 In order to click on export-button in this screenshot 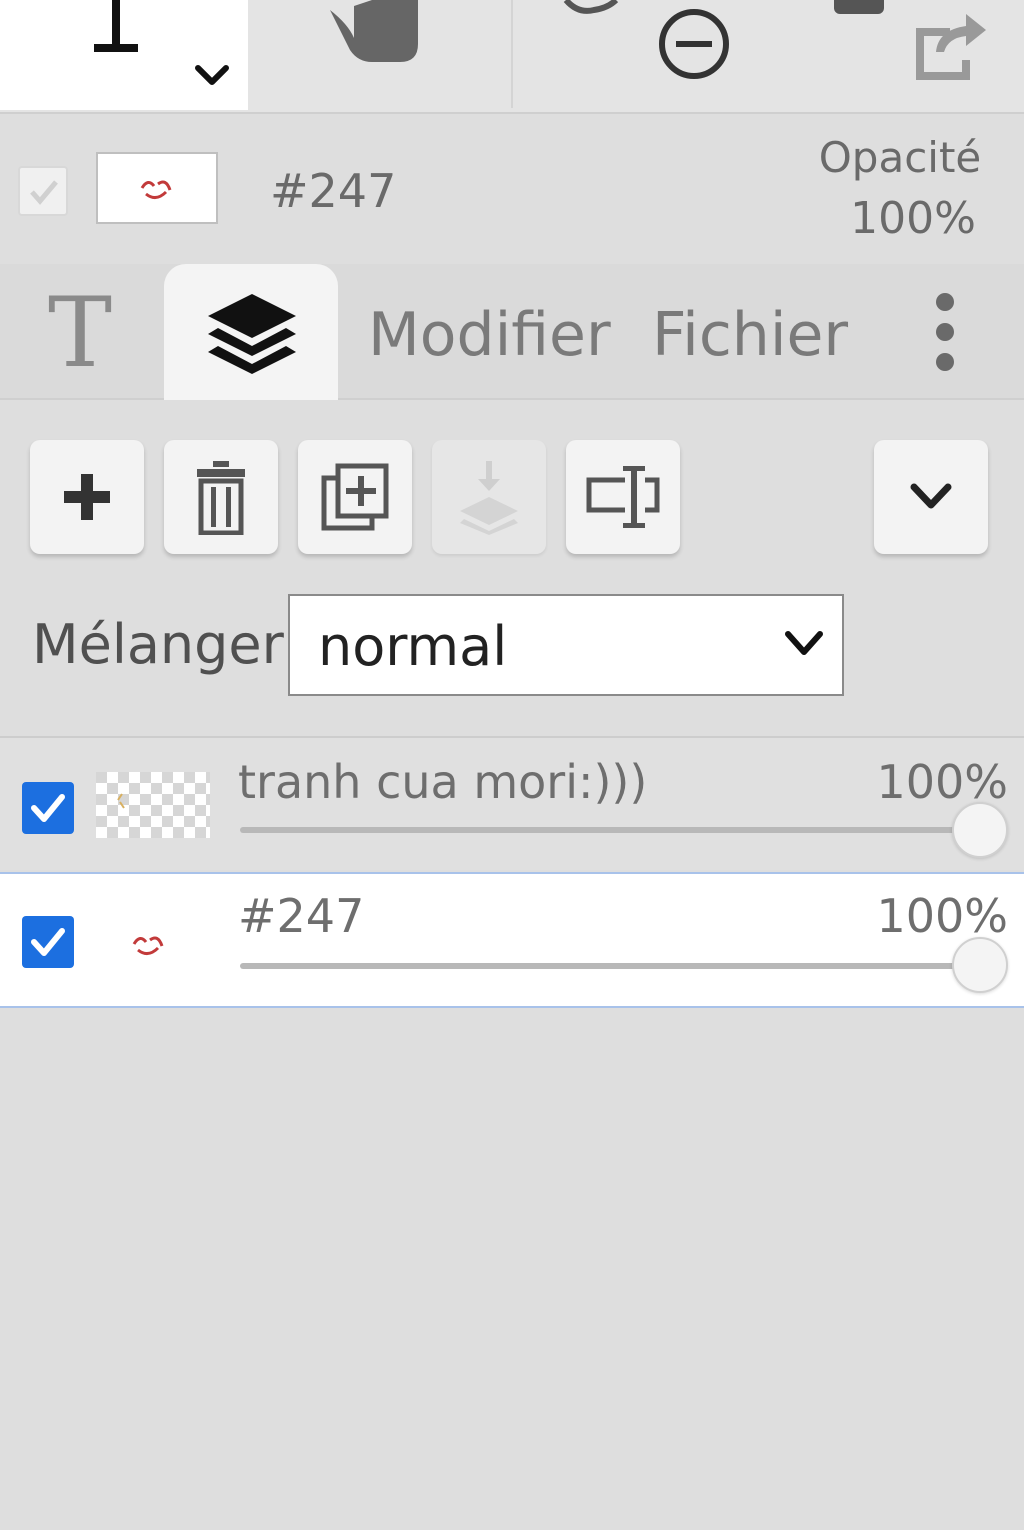, I will do `click(950, 42)`.